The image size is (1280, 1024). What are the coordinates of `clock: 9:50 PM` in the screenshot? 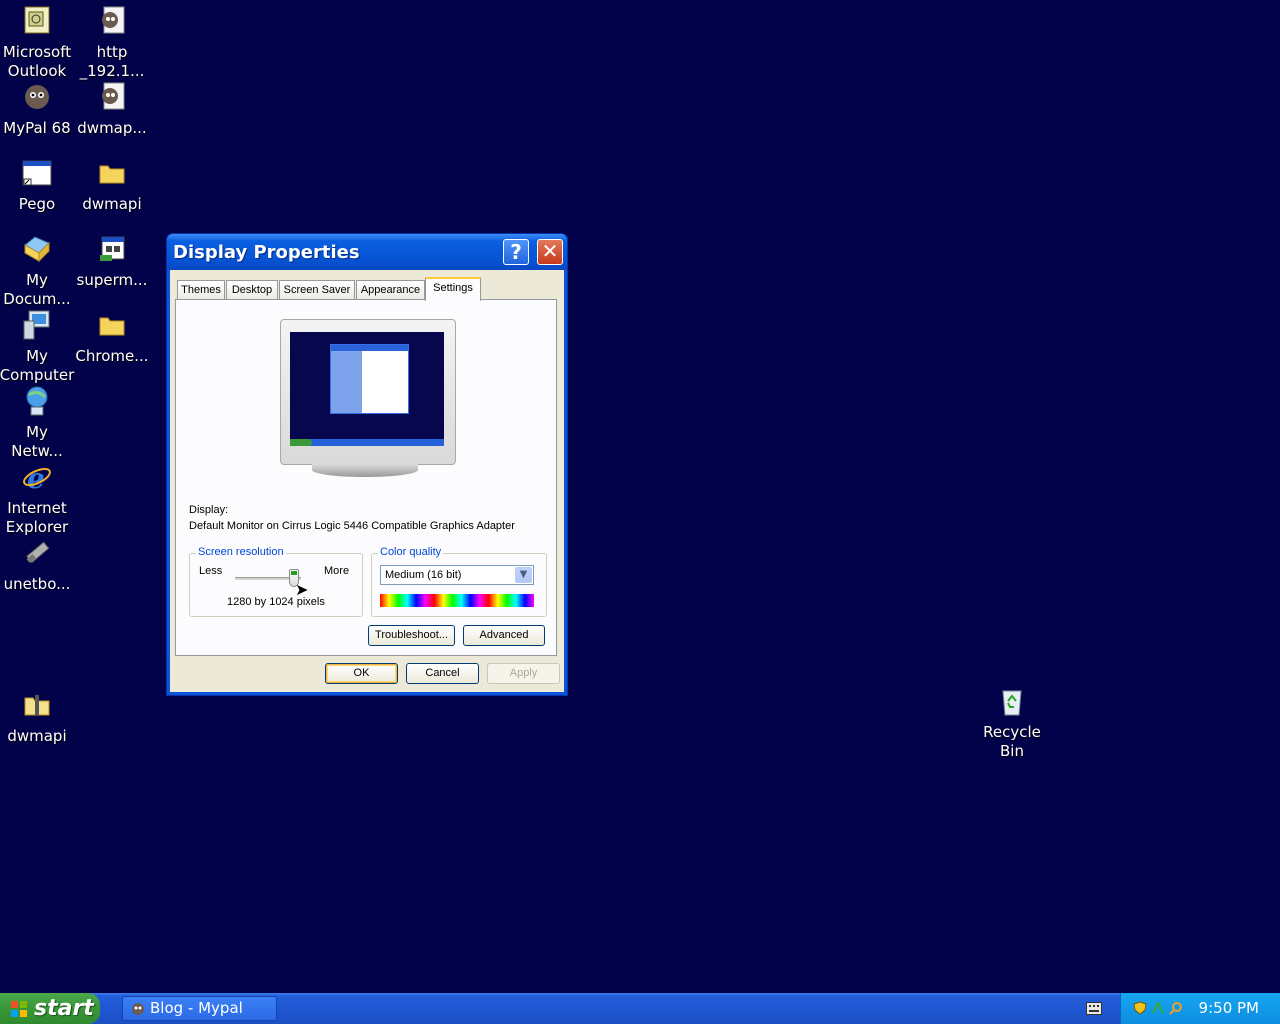 It's located at (1229, 1008).